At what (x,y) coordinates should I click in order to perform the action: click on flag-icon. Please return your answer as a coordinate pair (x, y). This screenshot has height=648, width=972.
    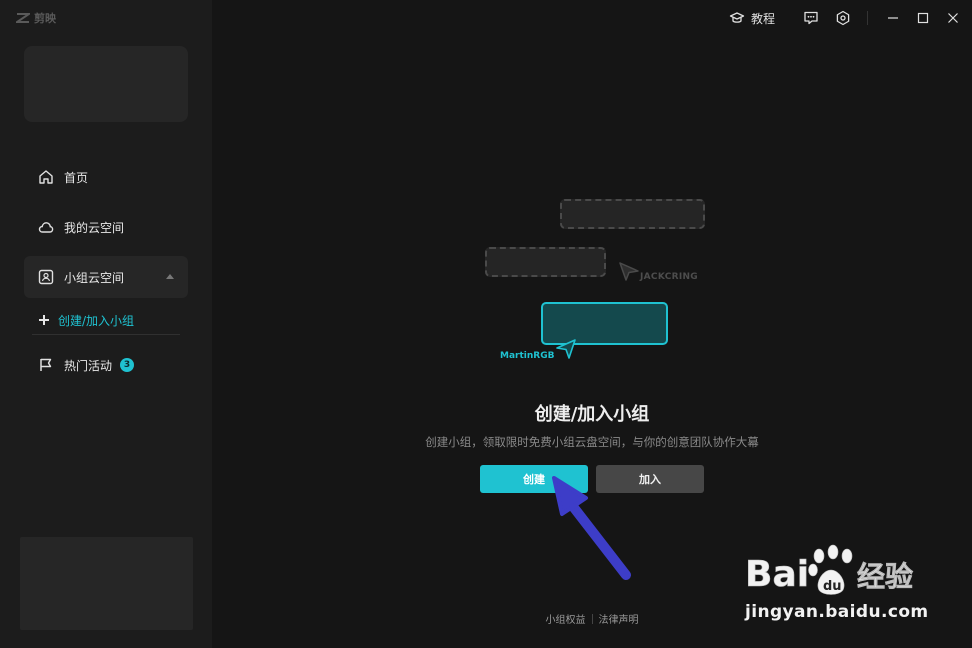
    Looking at the image, I should click on (46, 364).